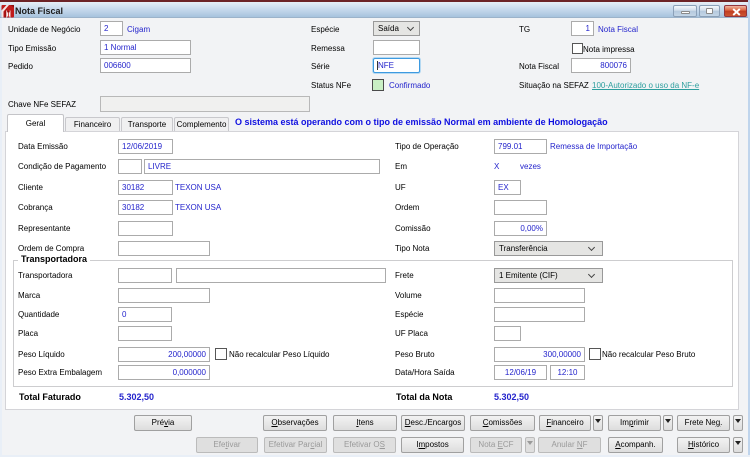  I want to click on svg-text: ii, so click(9, 15).